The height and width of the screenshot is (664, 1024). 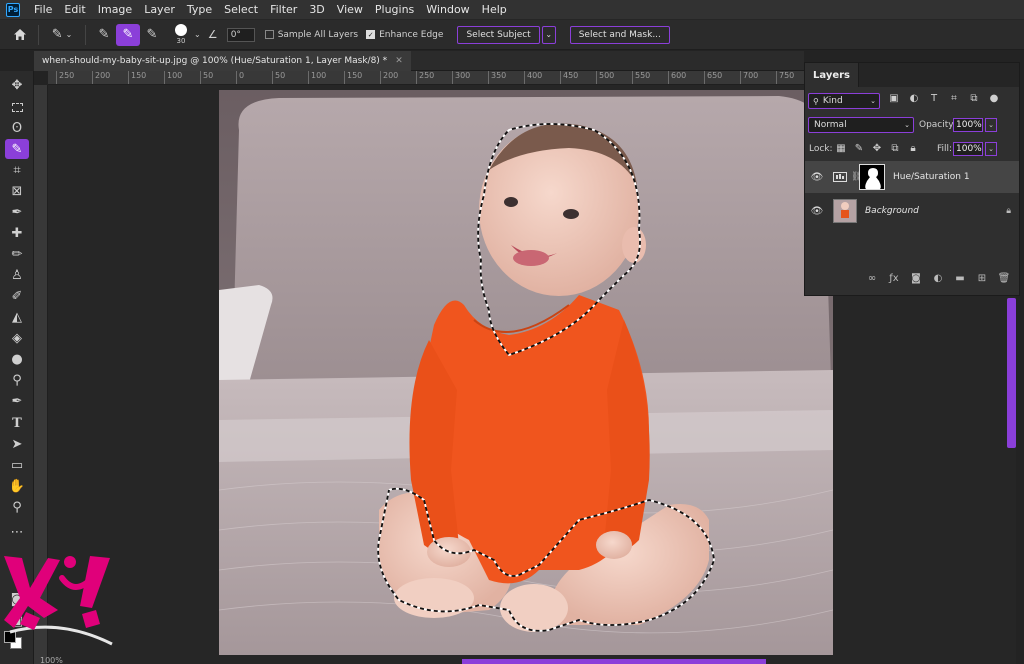 I want to click on marquee-tool-icon, so click(x=17, y=107).